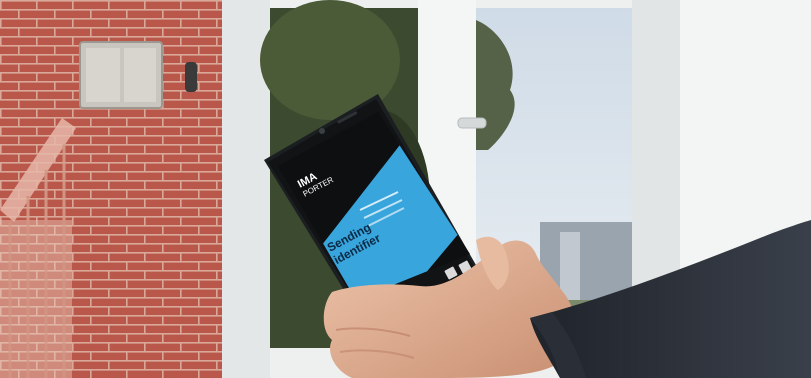 The image size is (811, 378). I want to click on wall-light, so click(191, 77).